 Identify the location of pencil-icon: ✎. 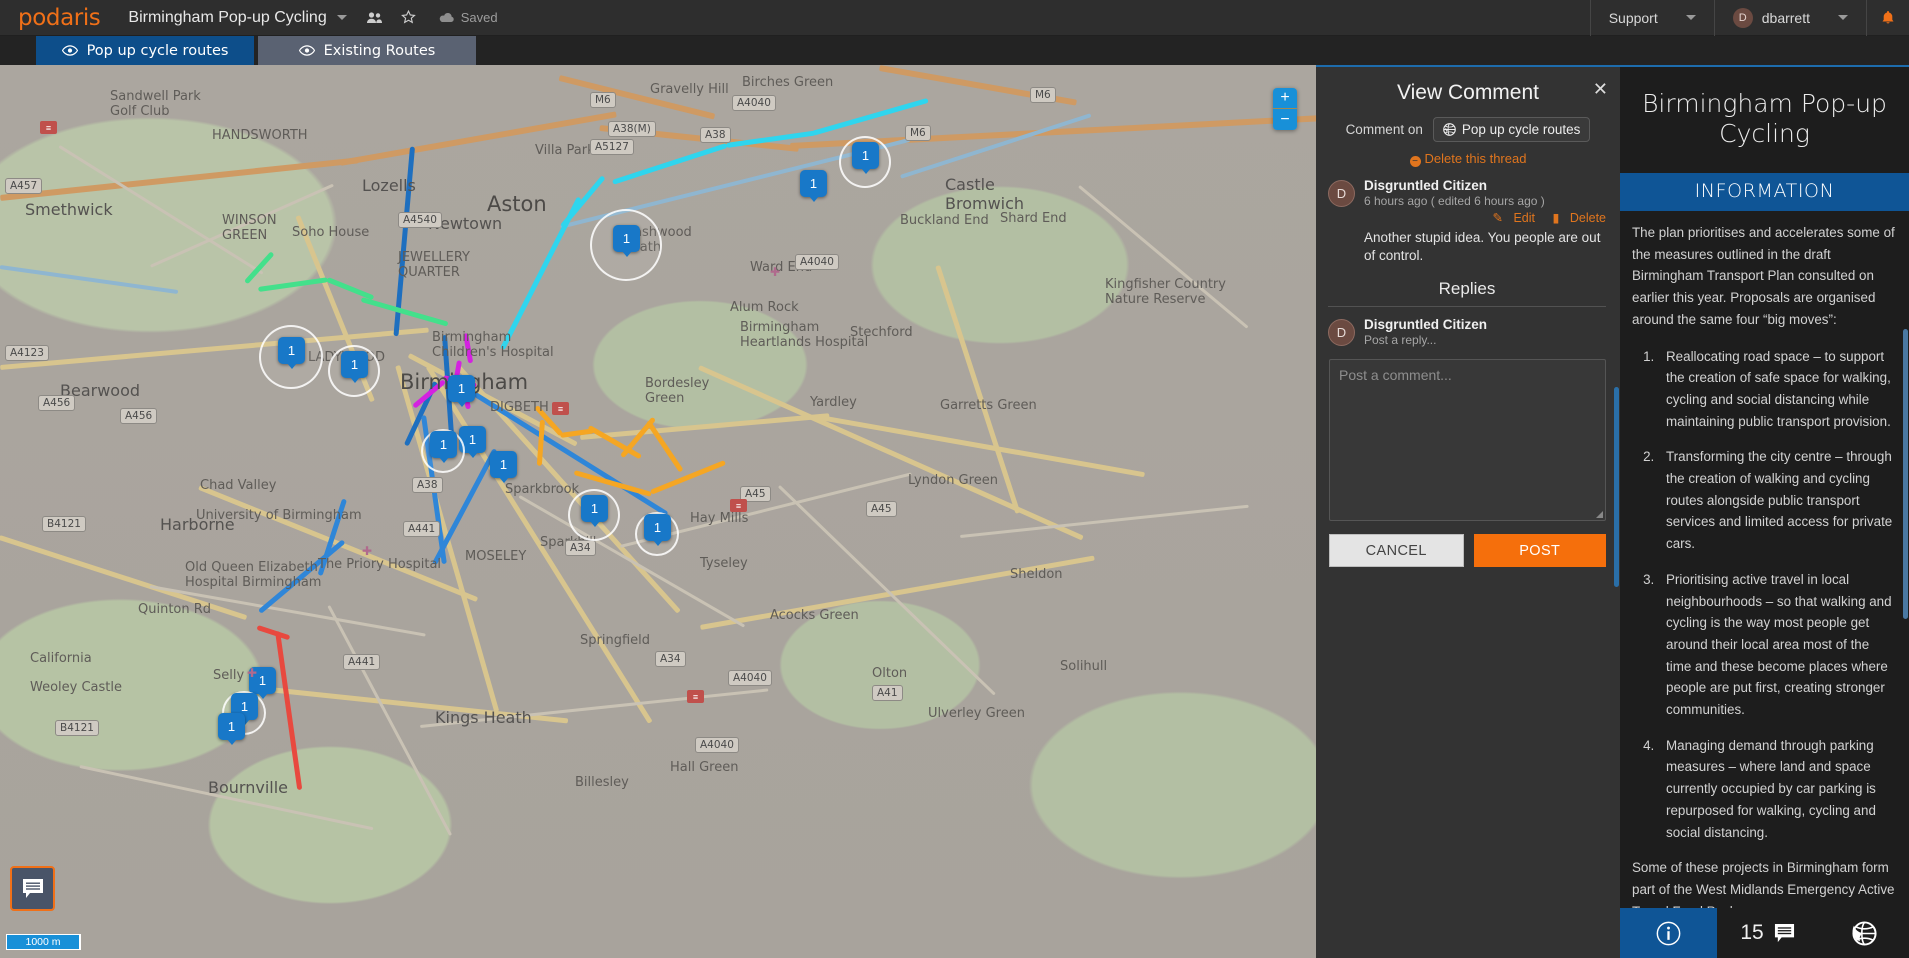
(1497, 218).